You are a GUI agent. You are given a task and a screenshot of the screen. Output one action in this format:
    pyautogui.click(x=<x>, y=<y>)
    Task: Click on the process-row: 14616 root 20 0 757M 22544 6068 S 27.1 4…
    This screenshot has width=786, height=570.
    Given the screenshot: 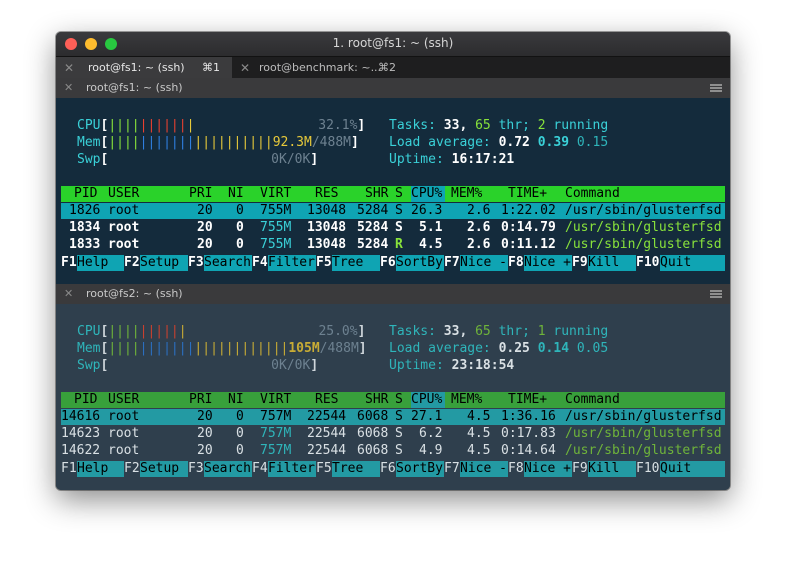 What is the action you would take?
    pyautogui.click(x=393, y=417)
    